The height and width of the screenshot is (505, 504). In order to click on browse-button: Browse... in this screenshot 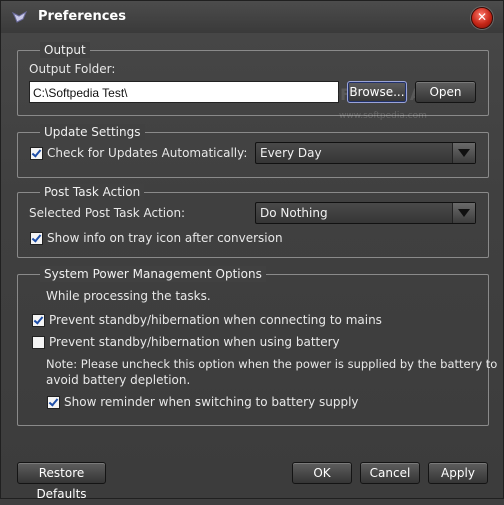, I will do `click(377, 92)`.